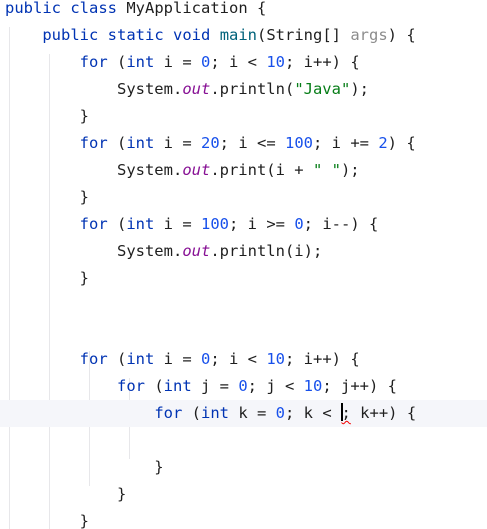 This screenshot has width=487, height=529. I want to click on code-token: k++) {, so click(383, 413).